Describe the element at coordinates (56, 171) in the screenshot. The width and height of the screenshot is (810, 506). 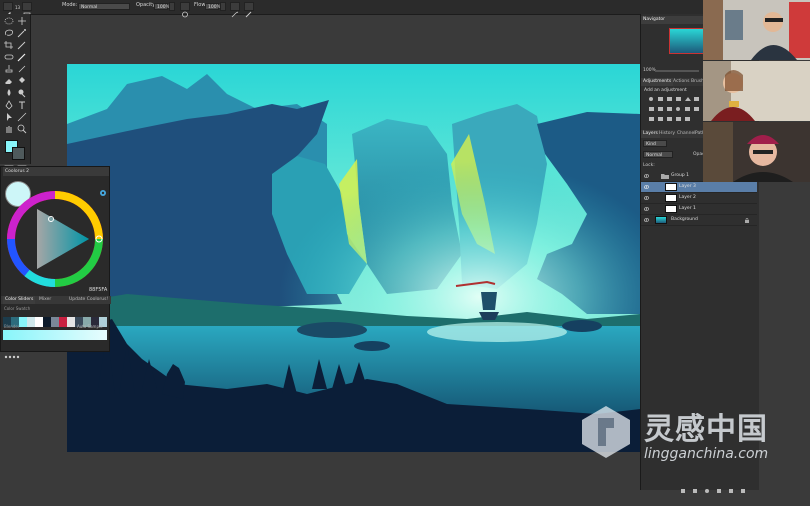
I see `coolorus-title: Coolorus 2` at that location.